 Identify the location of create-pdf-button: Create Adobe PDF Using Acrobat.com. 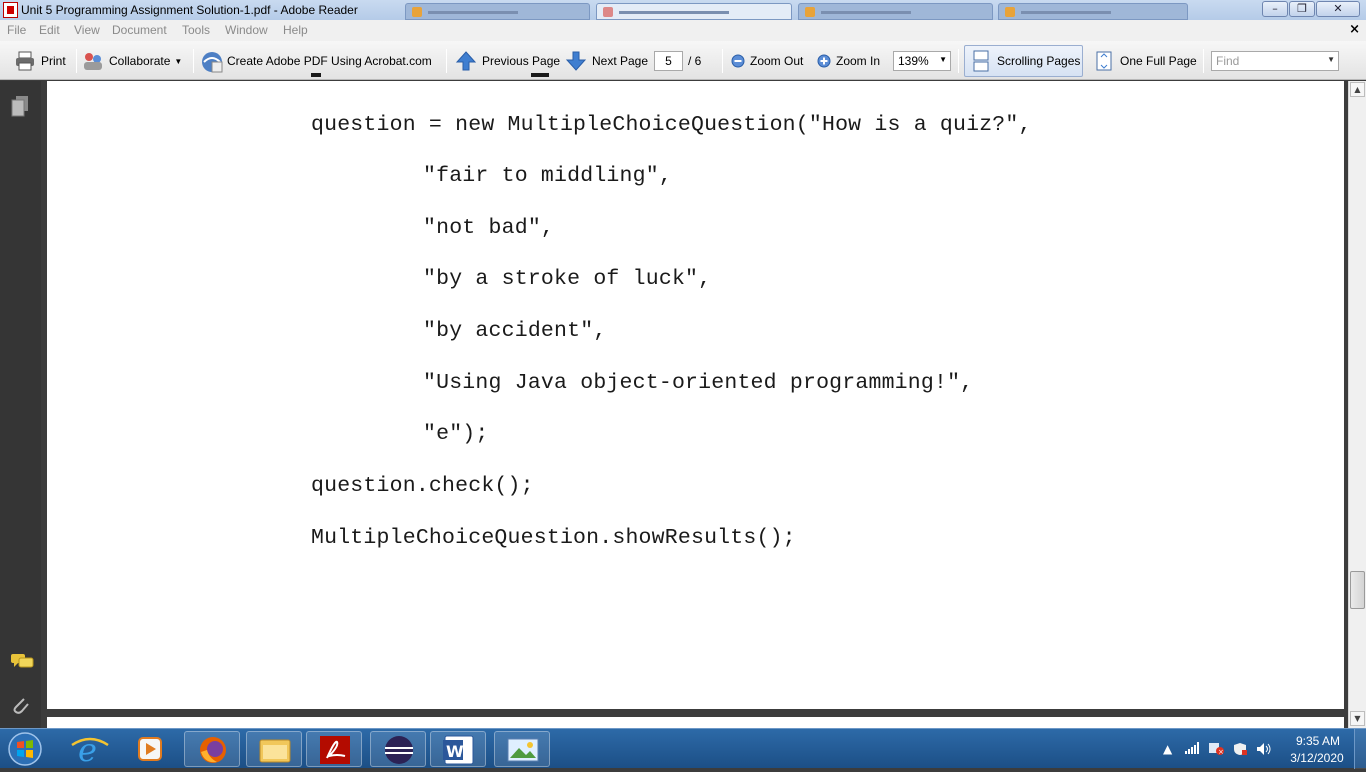
(316, 61).